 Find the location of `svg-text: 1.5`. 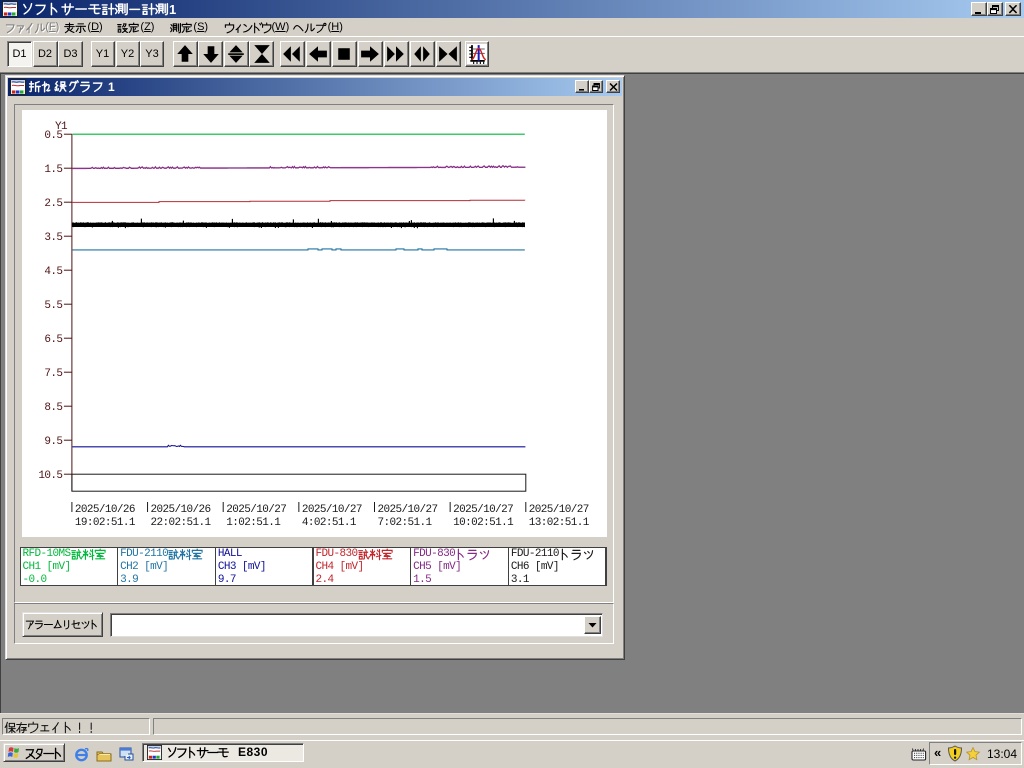

svg-text: 1.5 is located at coordinates (53, 170).